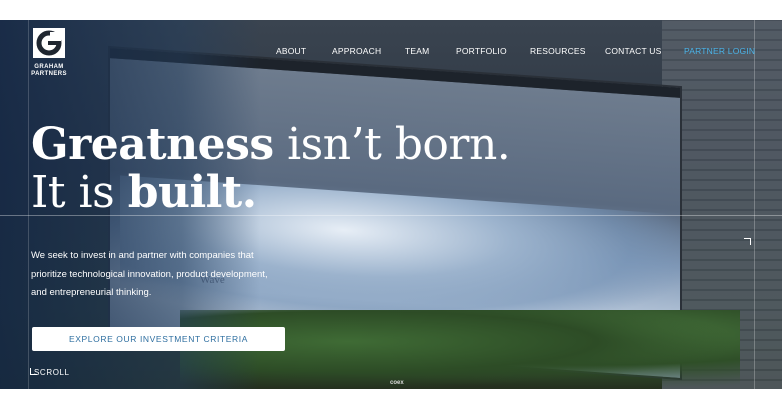  Describe the element at coordinates (291, 193) in the screenshot. I see `headline-line2: It is built.` at that location.